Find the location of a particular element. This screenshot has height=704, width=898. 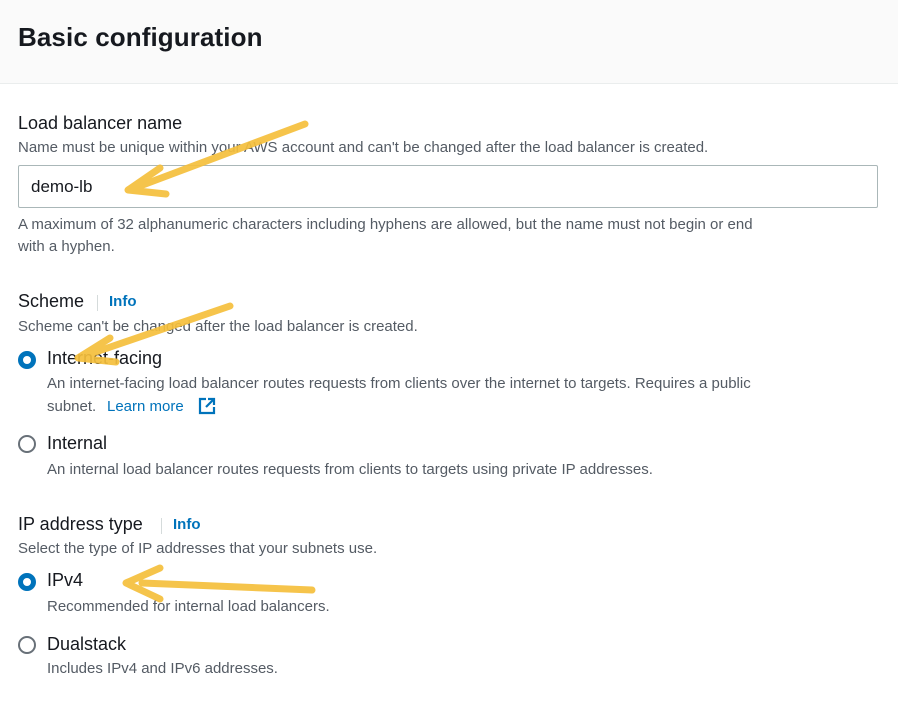

learn-more-link: Learn more is located at coordinates (145, 406).